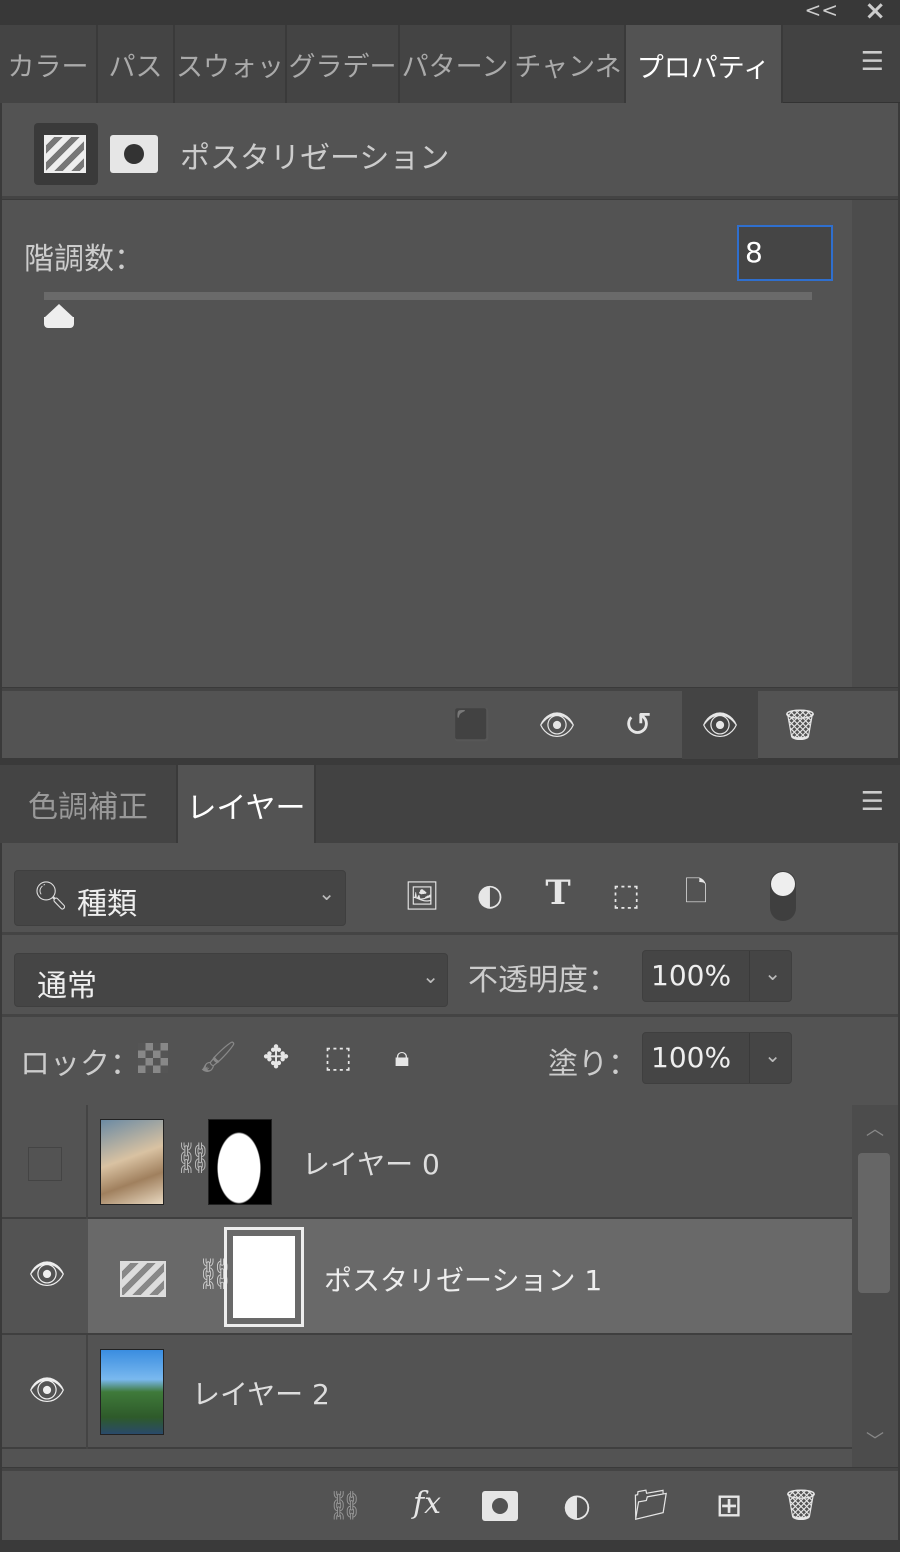  Describe the element at coordinates (338, 1057) in the screenshot. I see `lock-artboard-icon: ⬚` at that location.